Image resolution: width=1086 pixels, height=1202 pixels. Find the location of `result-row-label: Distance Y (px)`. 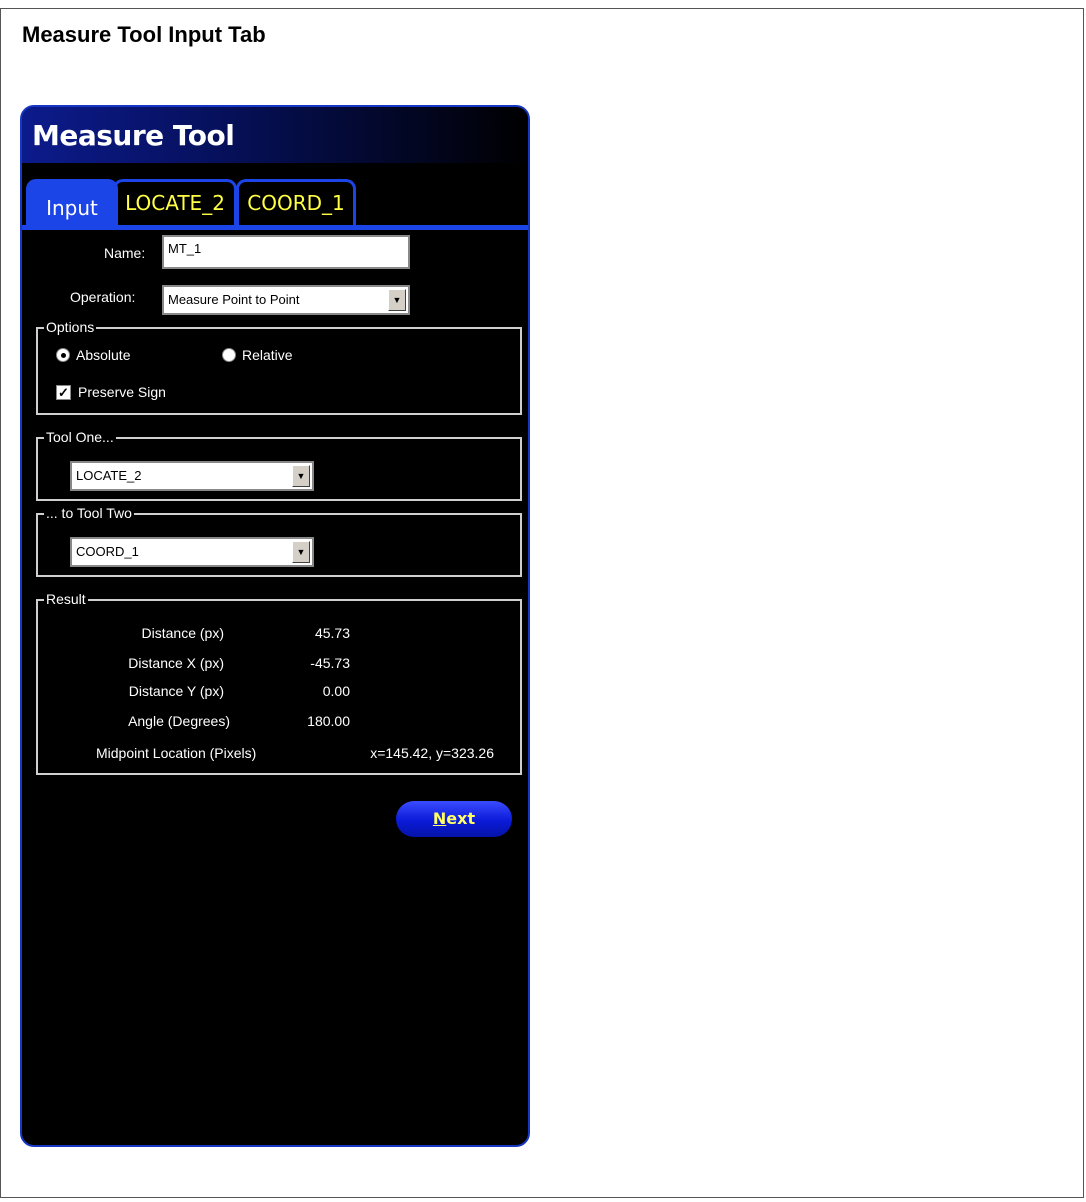

result-row-label: Distance Y (px) is located at coordinates (176, 691).